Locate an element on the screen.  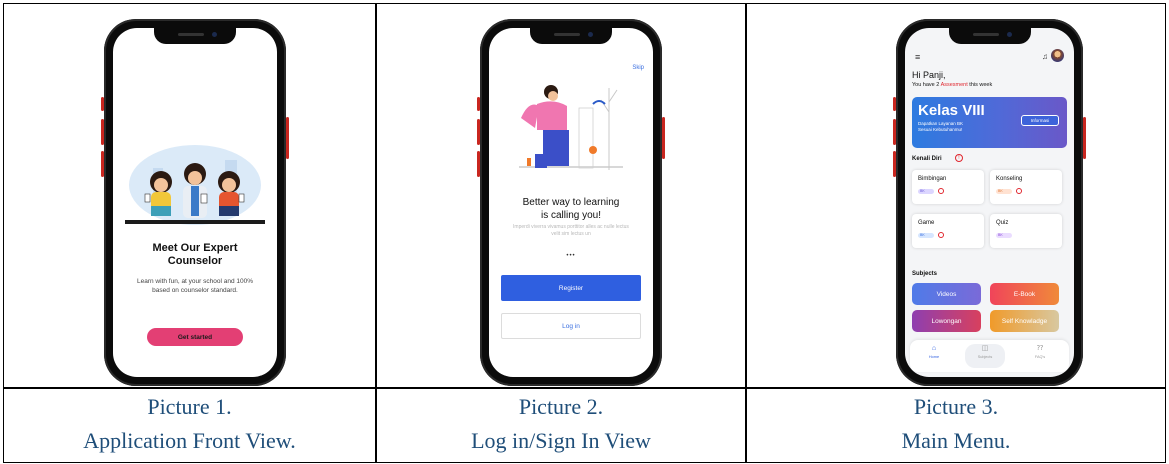
subject-videos-button: Videos is located at coordinates (946, 294).